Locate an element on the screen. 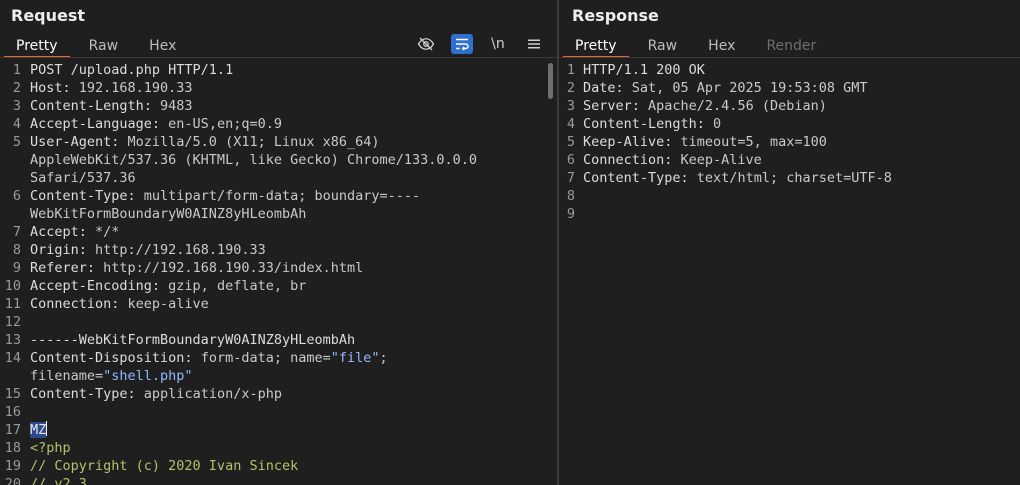  request-toolbar: \n is located at coordinates (475, 44).